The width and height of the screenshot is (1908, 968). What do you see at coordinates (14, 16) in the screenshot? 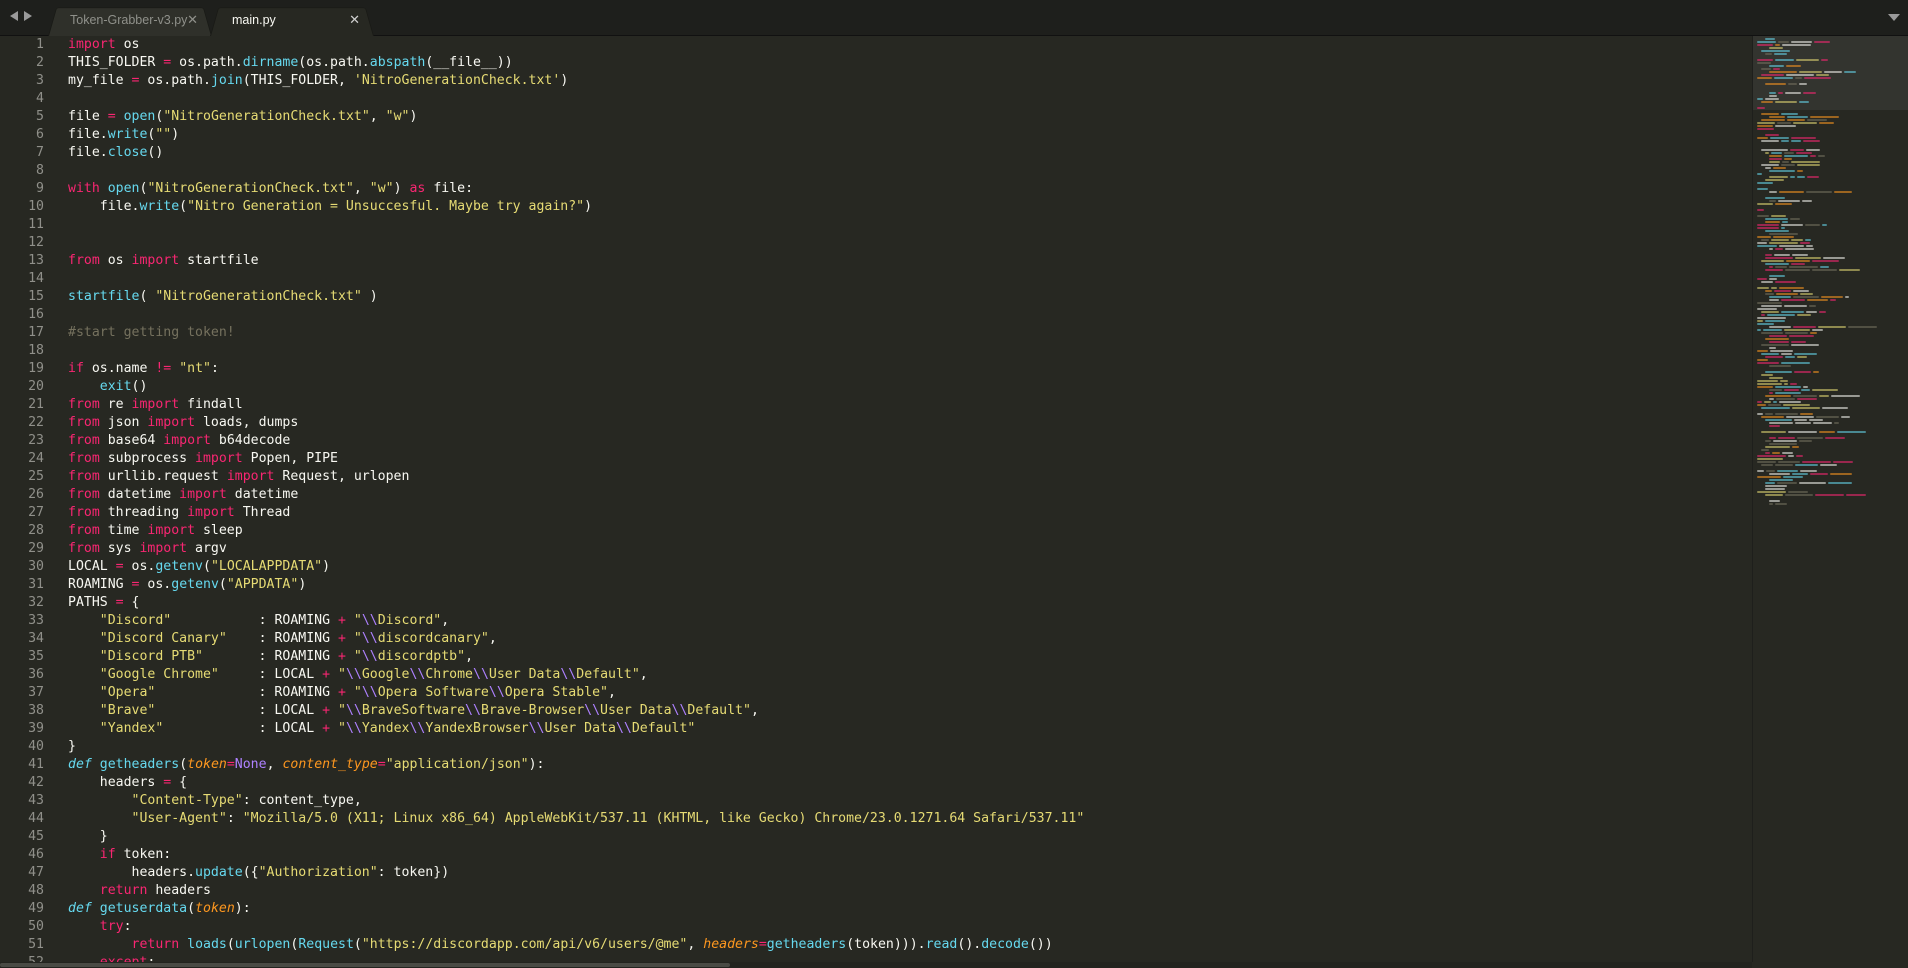
I see `left-arrow-icon` at bounding box center [14, 16].